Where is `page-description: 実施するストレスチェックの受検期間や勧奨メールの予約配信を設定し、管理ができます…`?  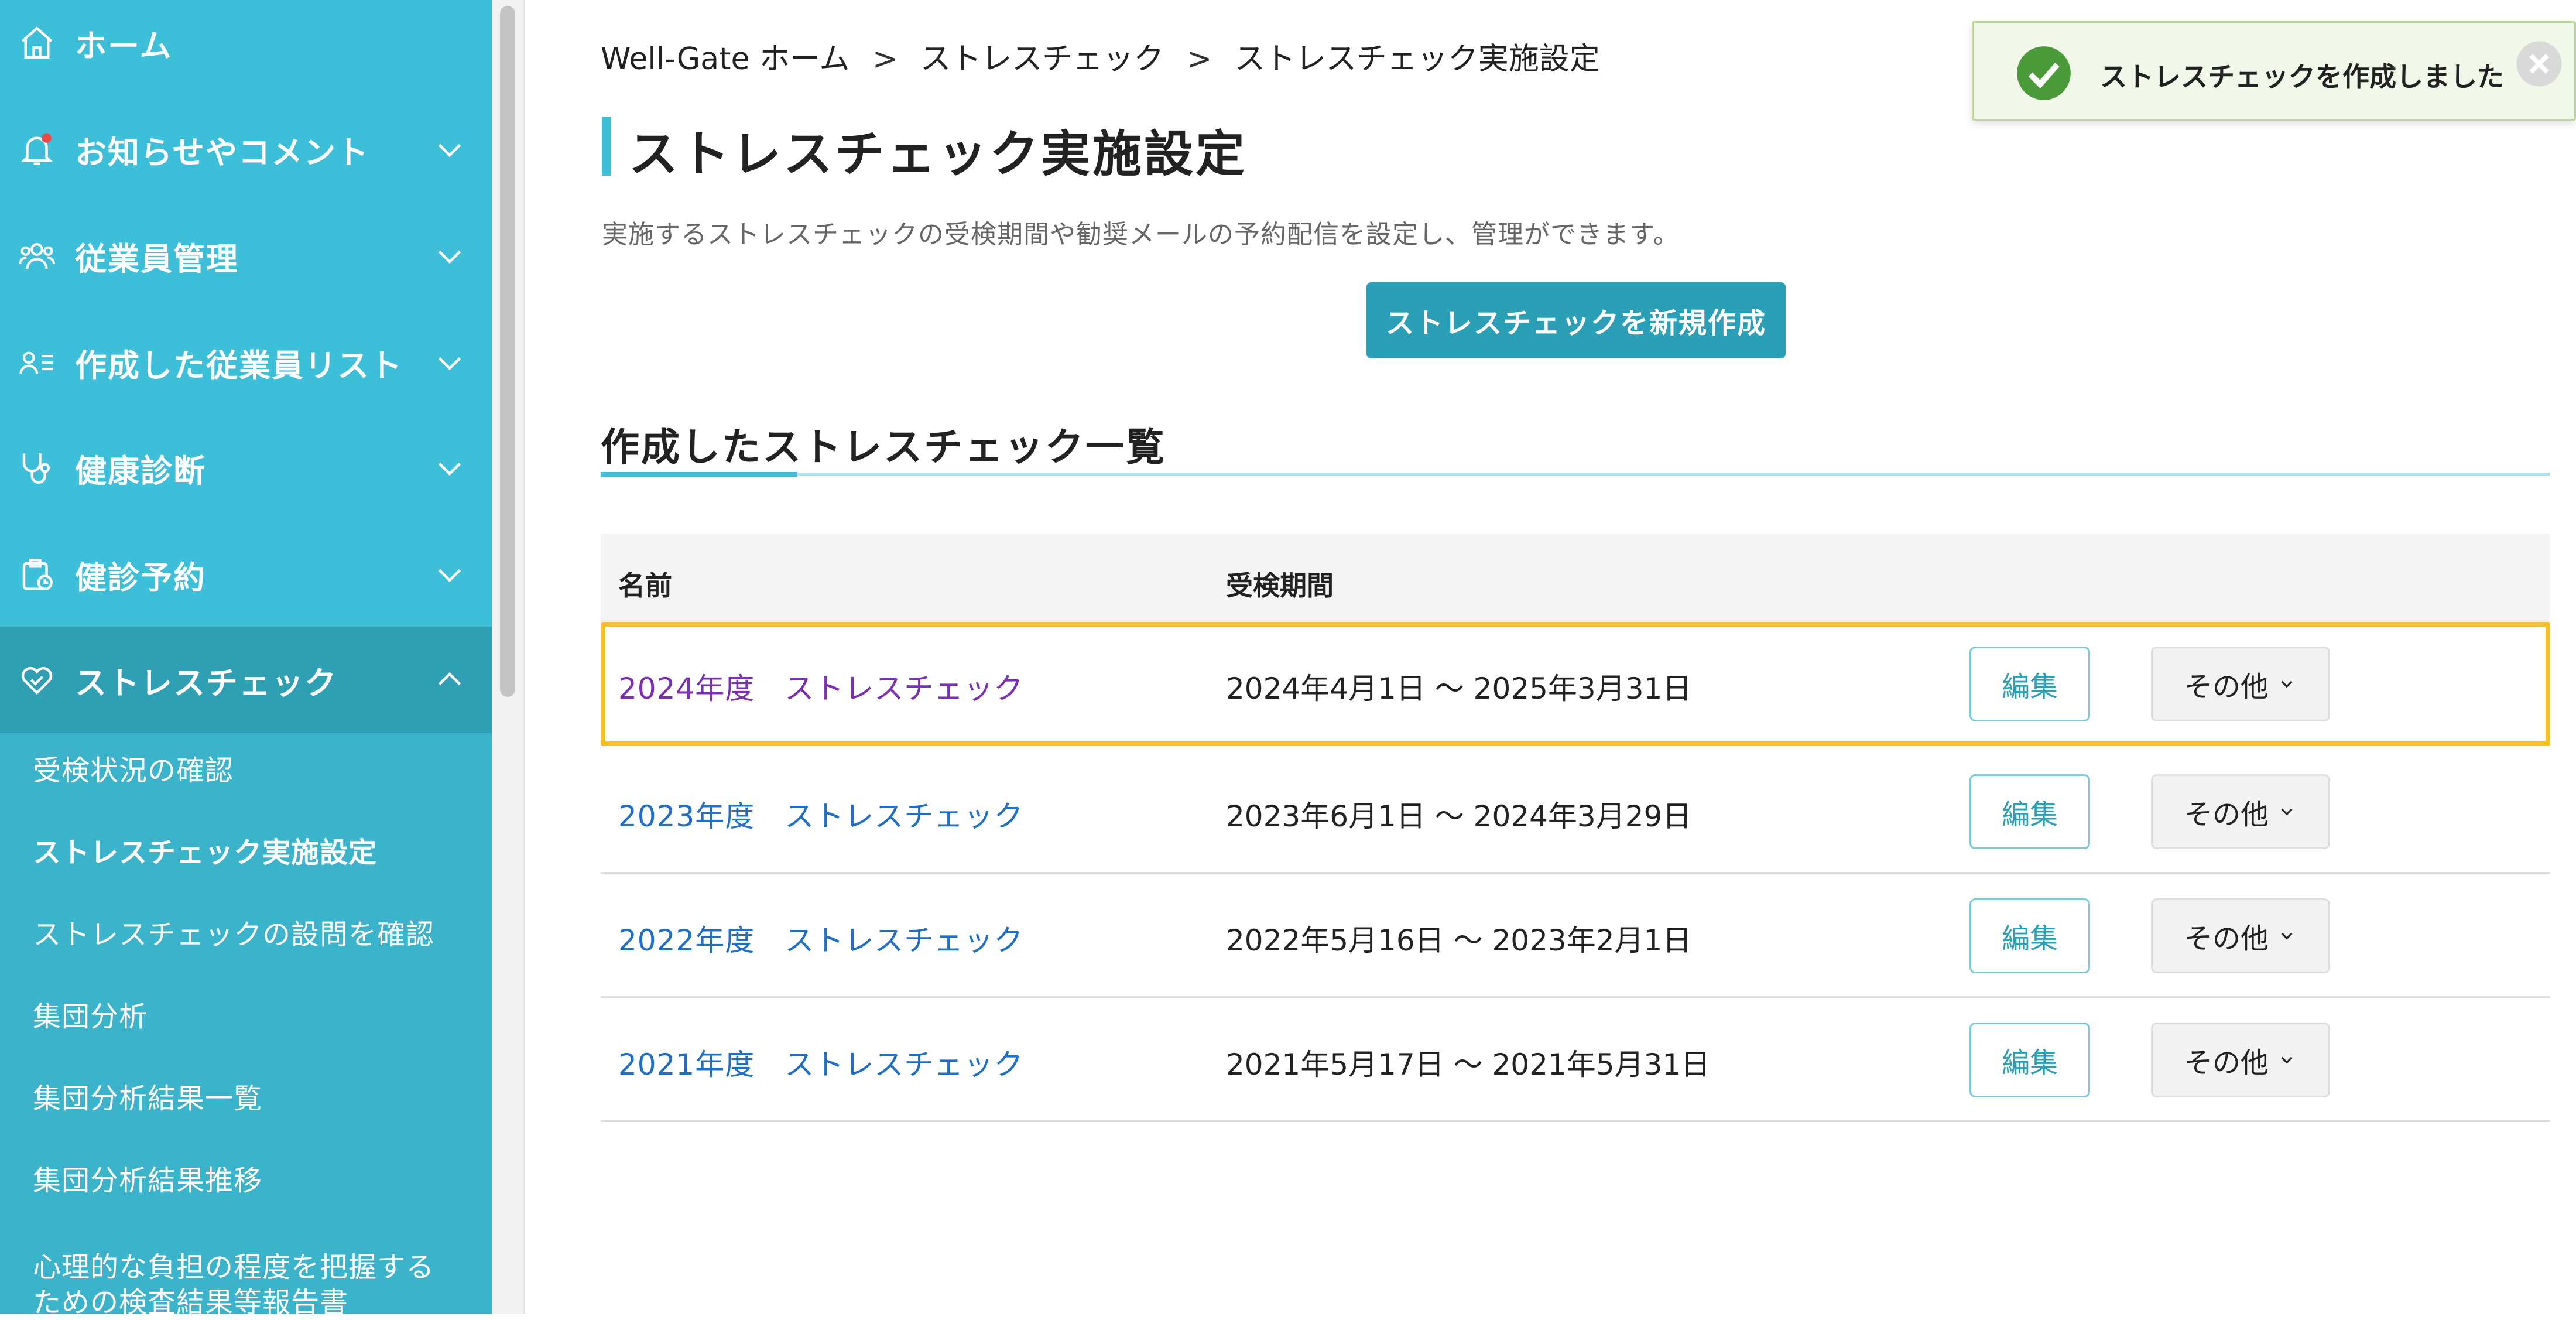 page-description: 実施するストレスチェックの受検期間や勧奨メールの予約配信を設定し、管理ができます… is located at coordinates (1141, 234).